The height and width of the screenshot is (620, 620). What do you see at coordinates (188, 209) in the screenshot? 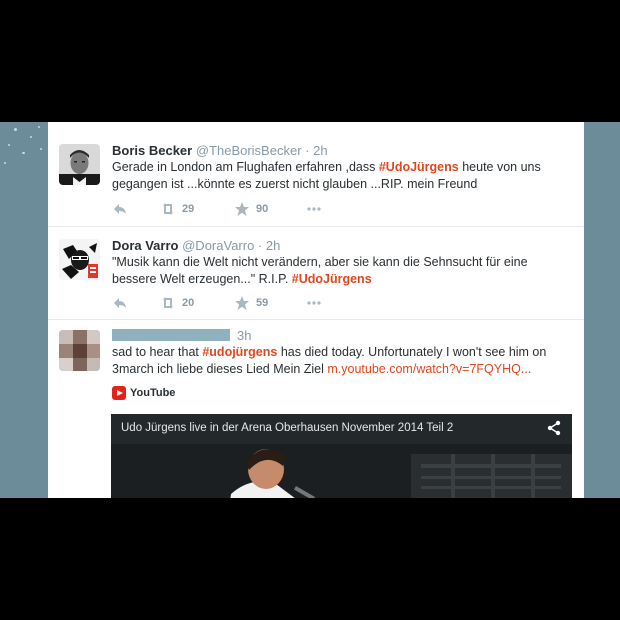
I see `retweet-count: 29` at bounding box center [188, 209].